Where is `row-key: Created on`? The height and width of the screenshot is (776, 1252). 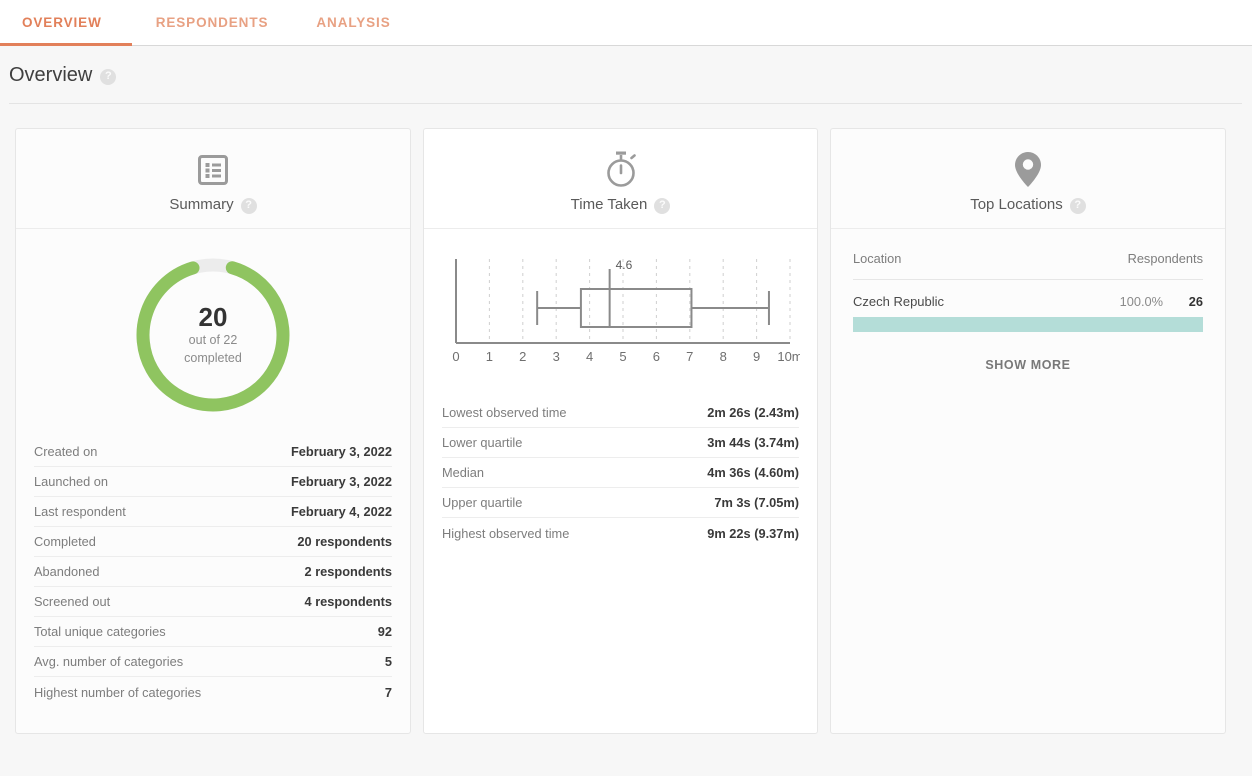
row-key: Created on is located at coordinates (66, 451).